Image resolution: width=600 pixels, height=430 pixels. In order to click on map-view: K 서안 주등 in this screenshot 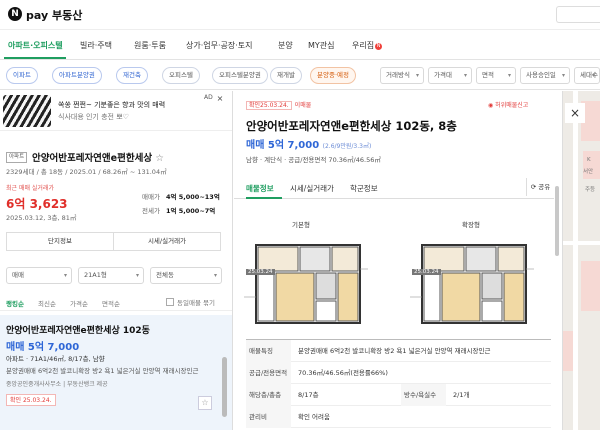, I will do `click(581, 260)`.